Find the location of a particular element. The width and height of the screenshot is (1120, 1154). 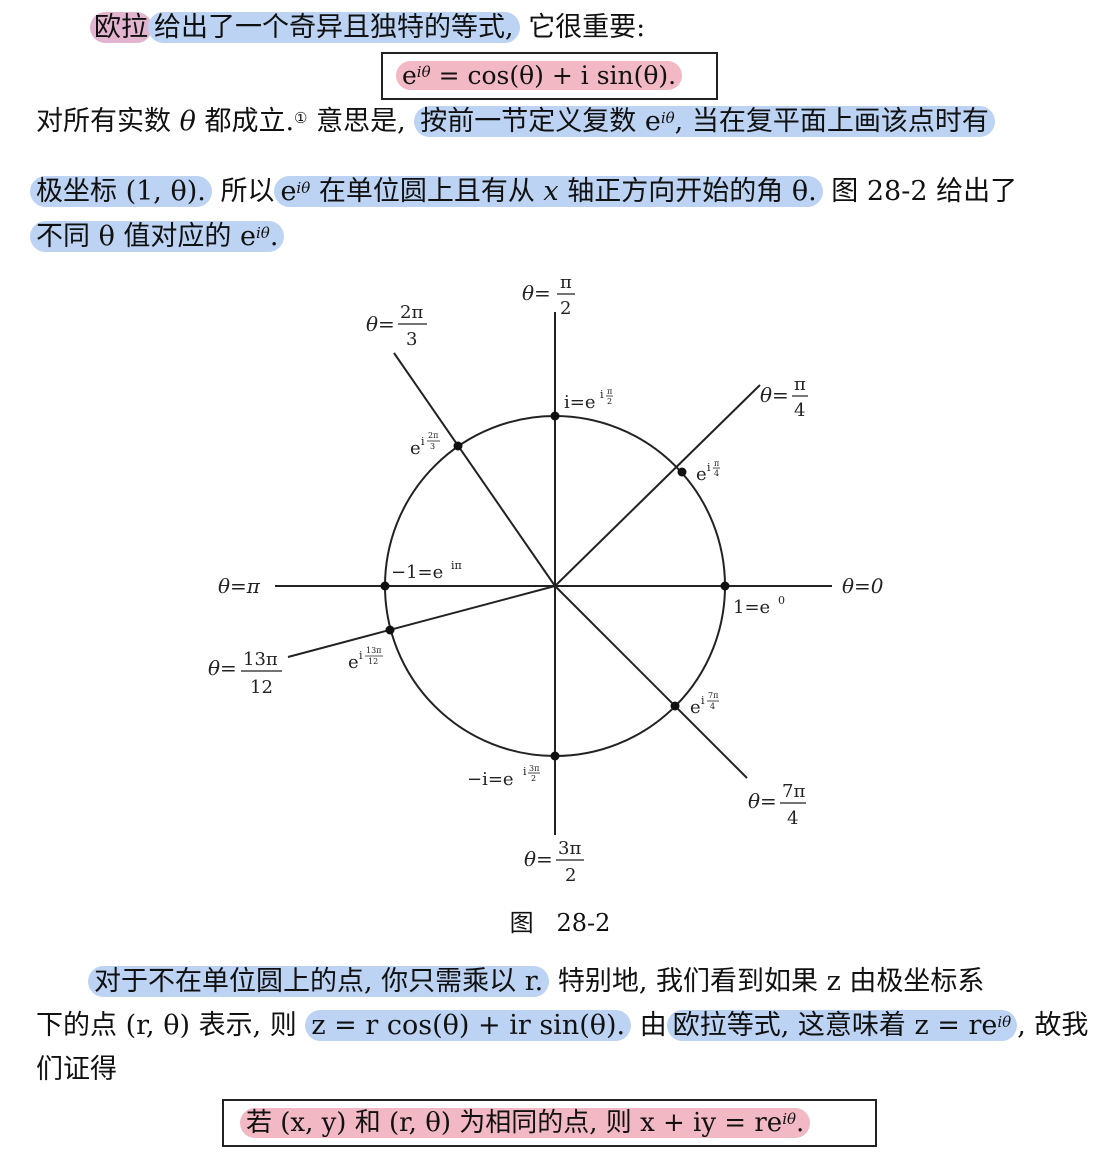

label-minus-i-sup-i: i is located at coordinates (525, 771).